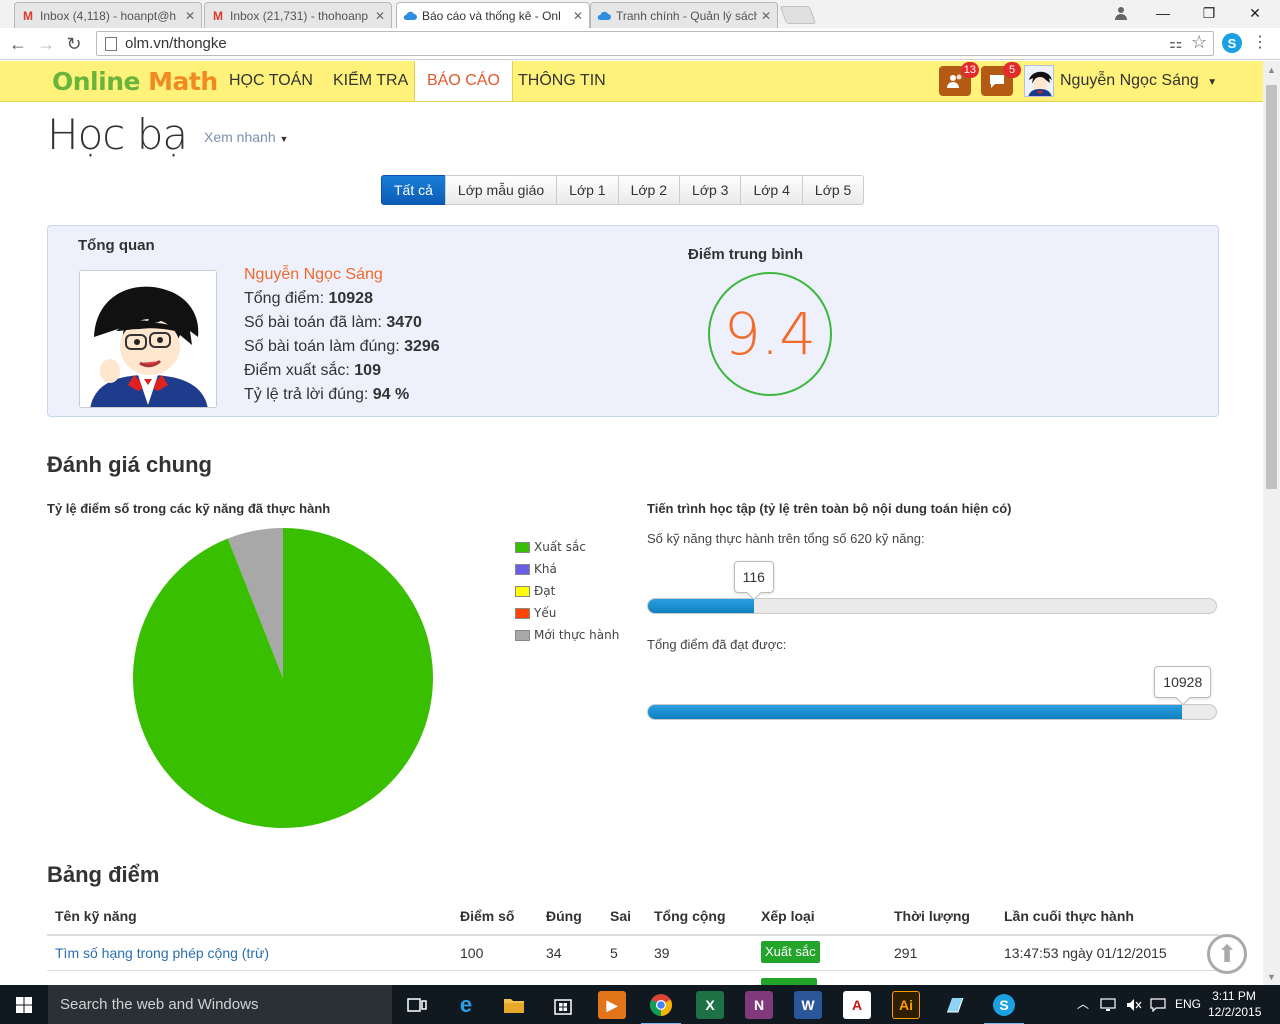 Image resolution: width=1280 pixels, height=1024 pixels. Describe the element at coordinates (1083, 1004) in the screenshot. I see `tray-chevron-icon: ︿` at that location.